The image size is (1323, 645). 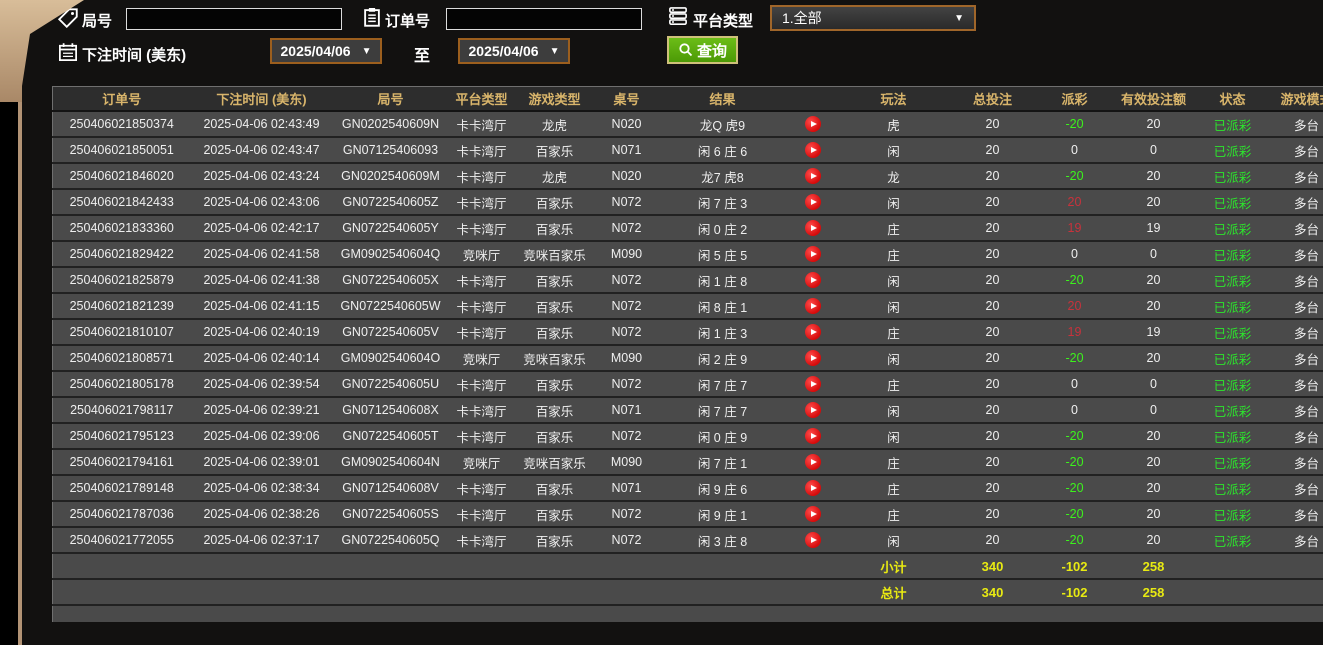 What do you see at coordinates (121, 124) in the screenshot?
I see `order-number: 250406021850374` at bounding box center [121, 124].